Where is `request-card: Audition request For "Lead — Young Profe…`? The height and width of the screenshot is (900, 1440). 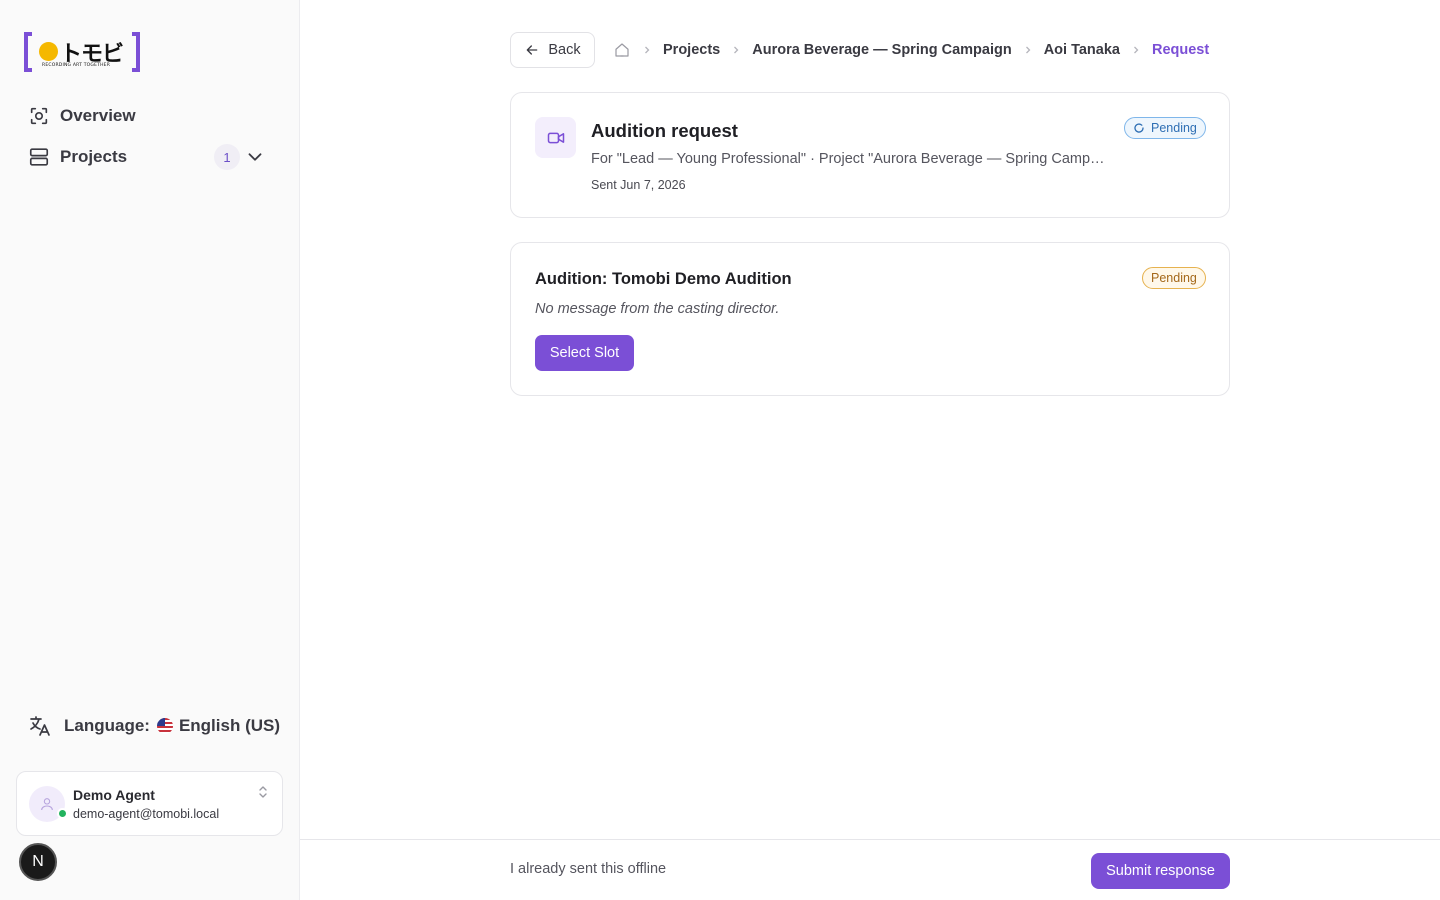 request-card: Audition request For "Lead — Young Profe… is located at coordinates (870, 155).